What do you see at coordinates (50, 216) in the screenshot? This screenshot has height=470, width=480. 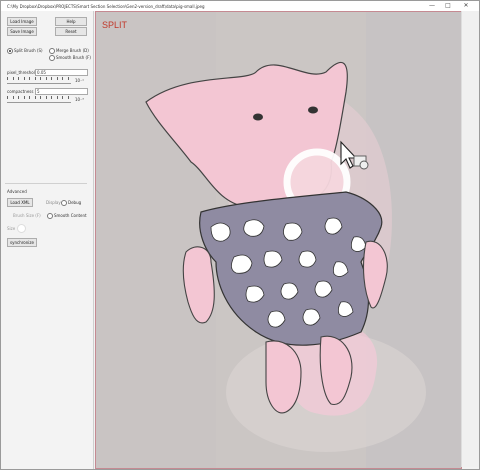 I see `smooth-content-radio` at bounding box center [50, 216].